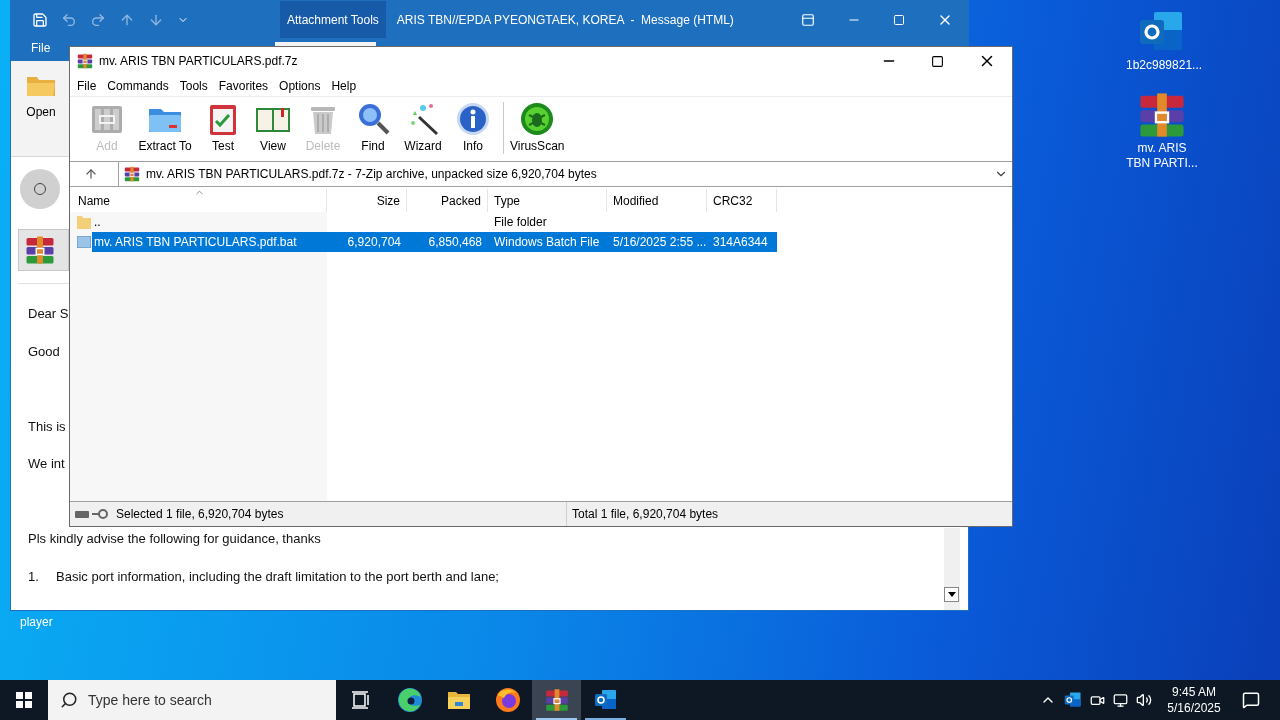 The image size is (1280, 720). I want to click on toolbar-button: VirusScan, so click(537, 128).